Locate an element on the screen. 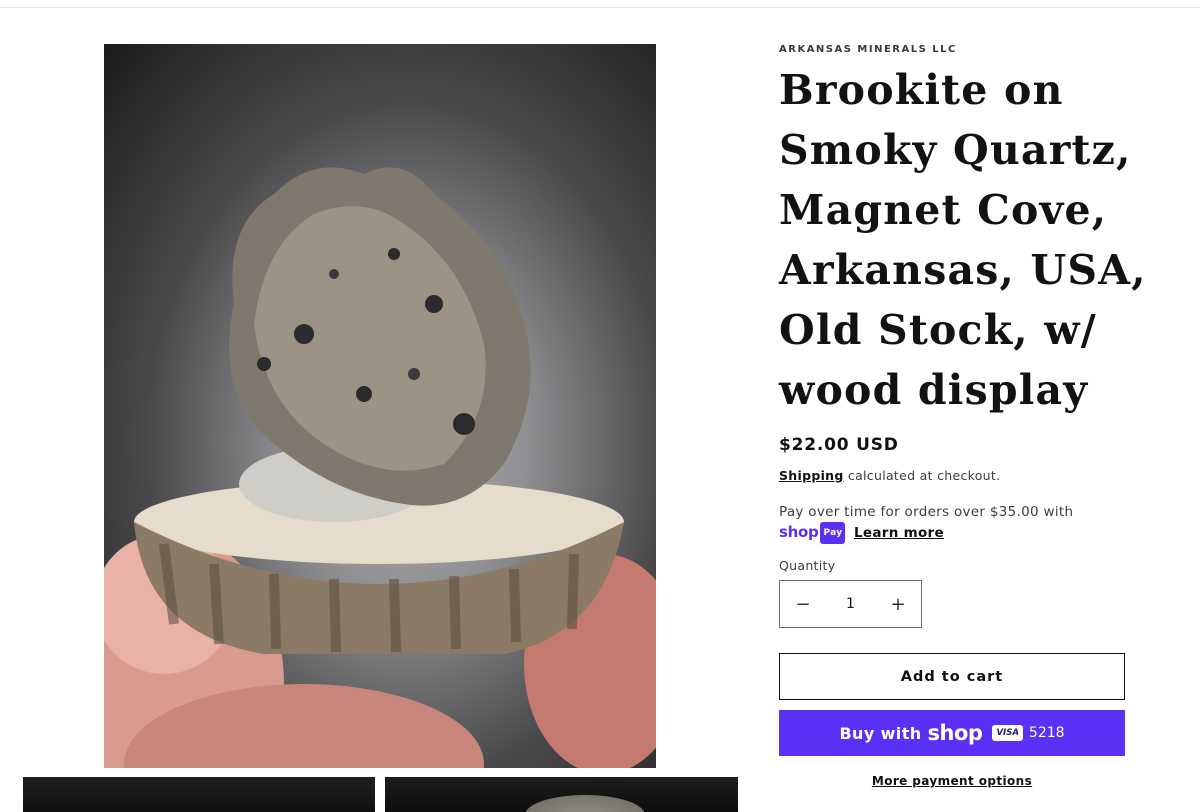 The width and height of the screenshot is (1200, 812). pay-badge: Pay is located at coordinates (833, 533).